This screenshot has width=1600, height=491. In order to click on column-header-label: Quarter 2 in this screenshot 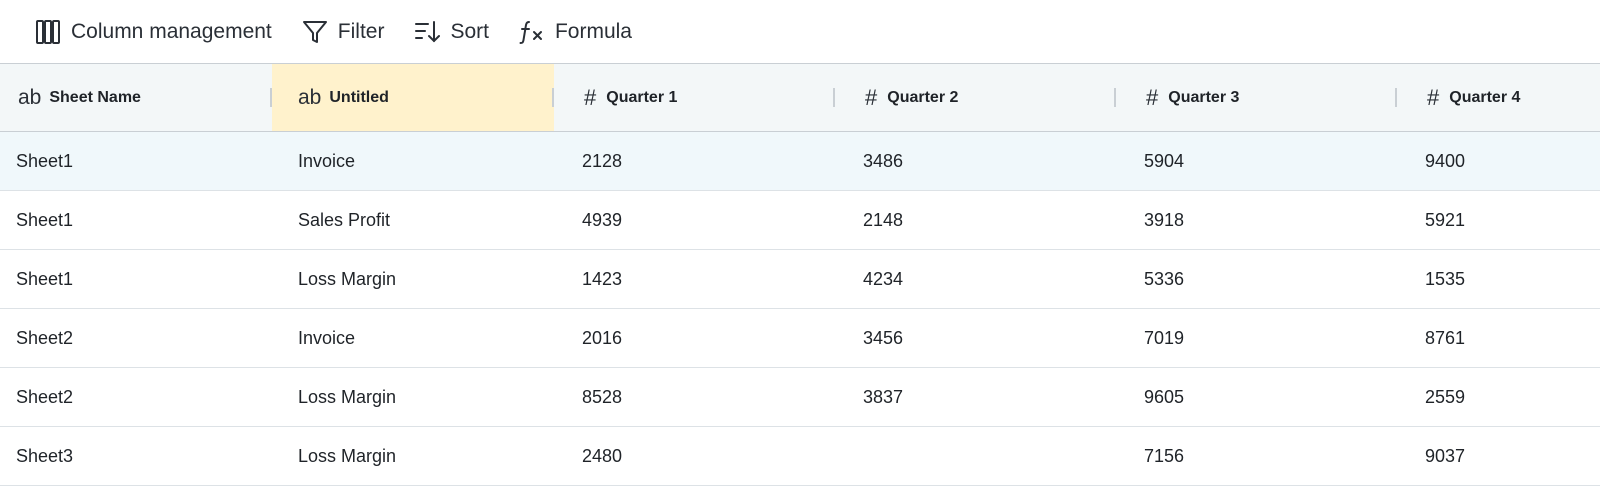, I will do `click(923, 97)`.